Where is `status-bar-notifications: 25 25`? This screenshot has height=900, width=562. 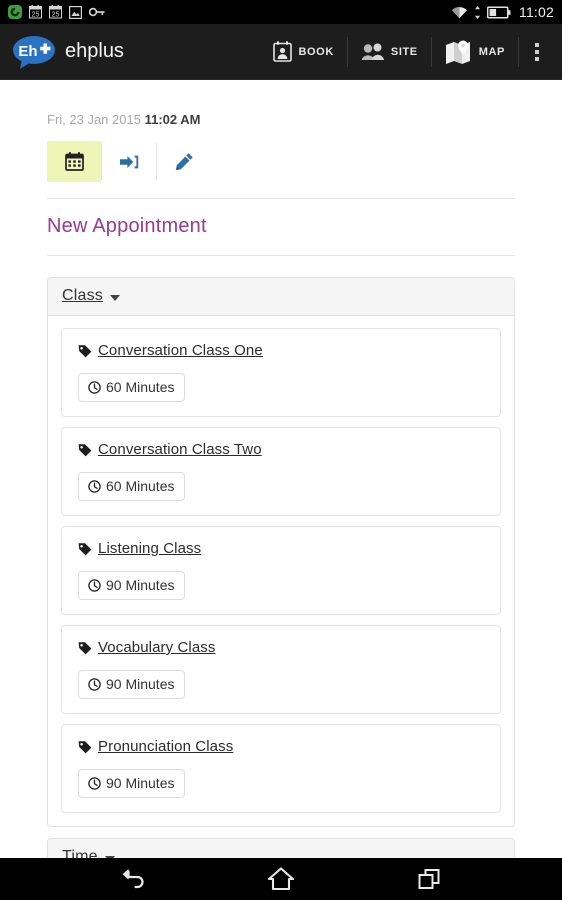 status-bar-notifications: 25 25 is located at coordinates (56, 12).